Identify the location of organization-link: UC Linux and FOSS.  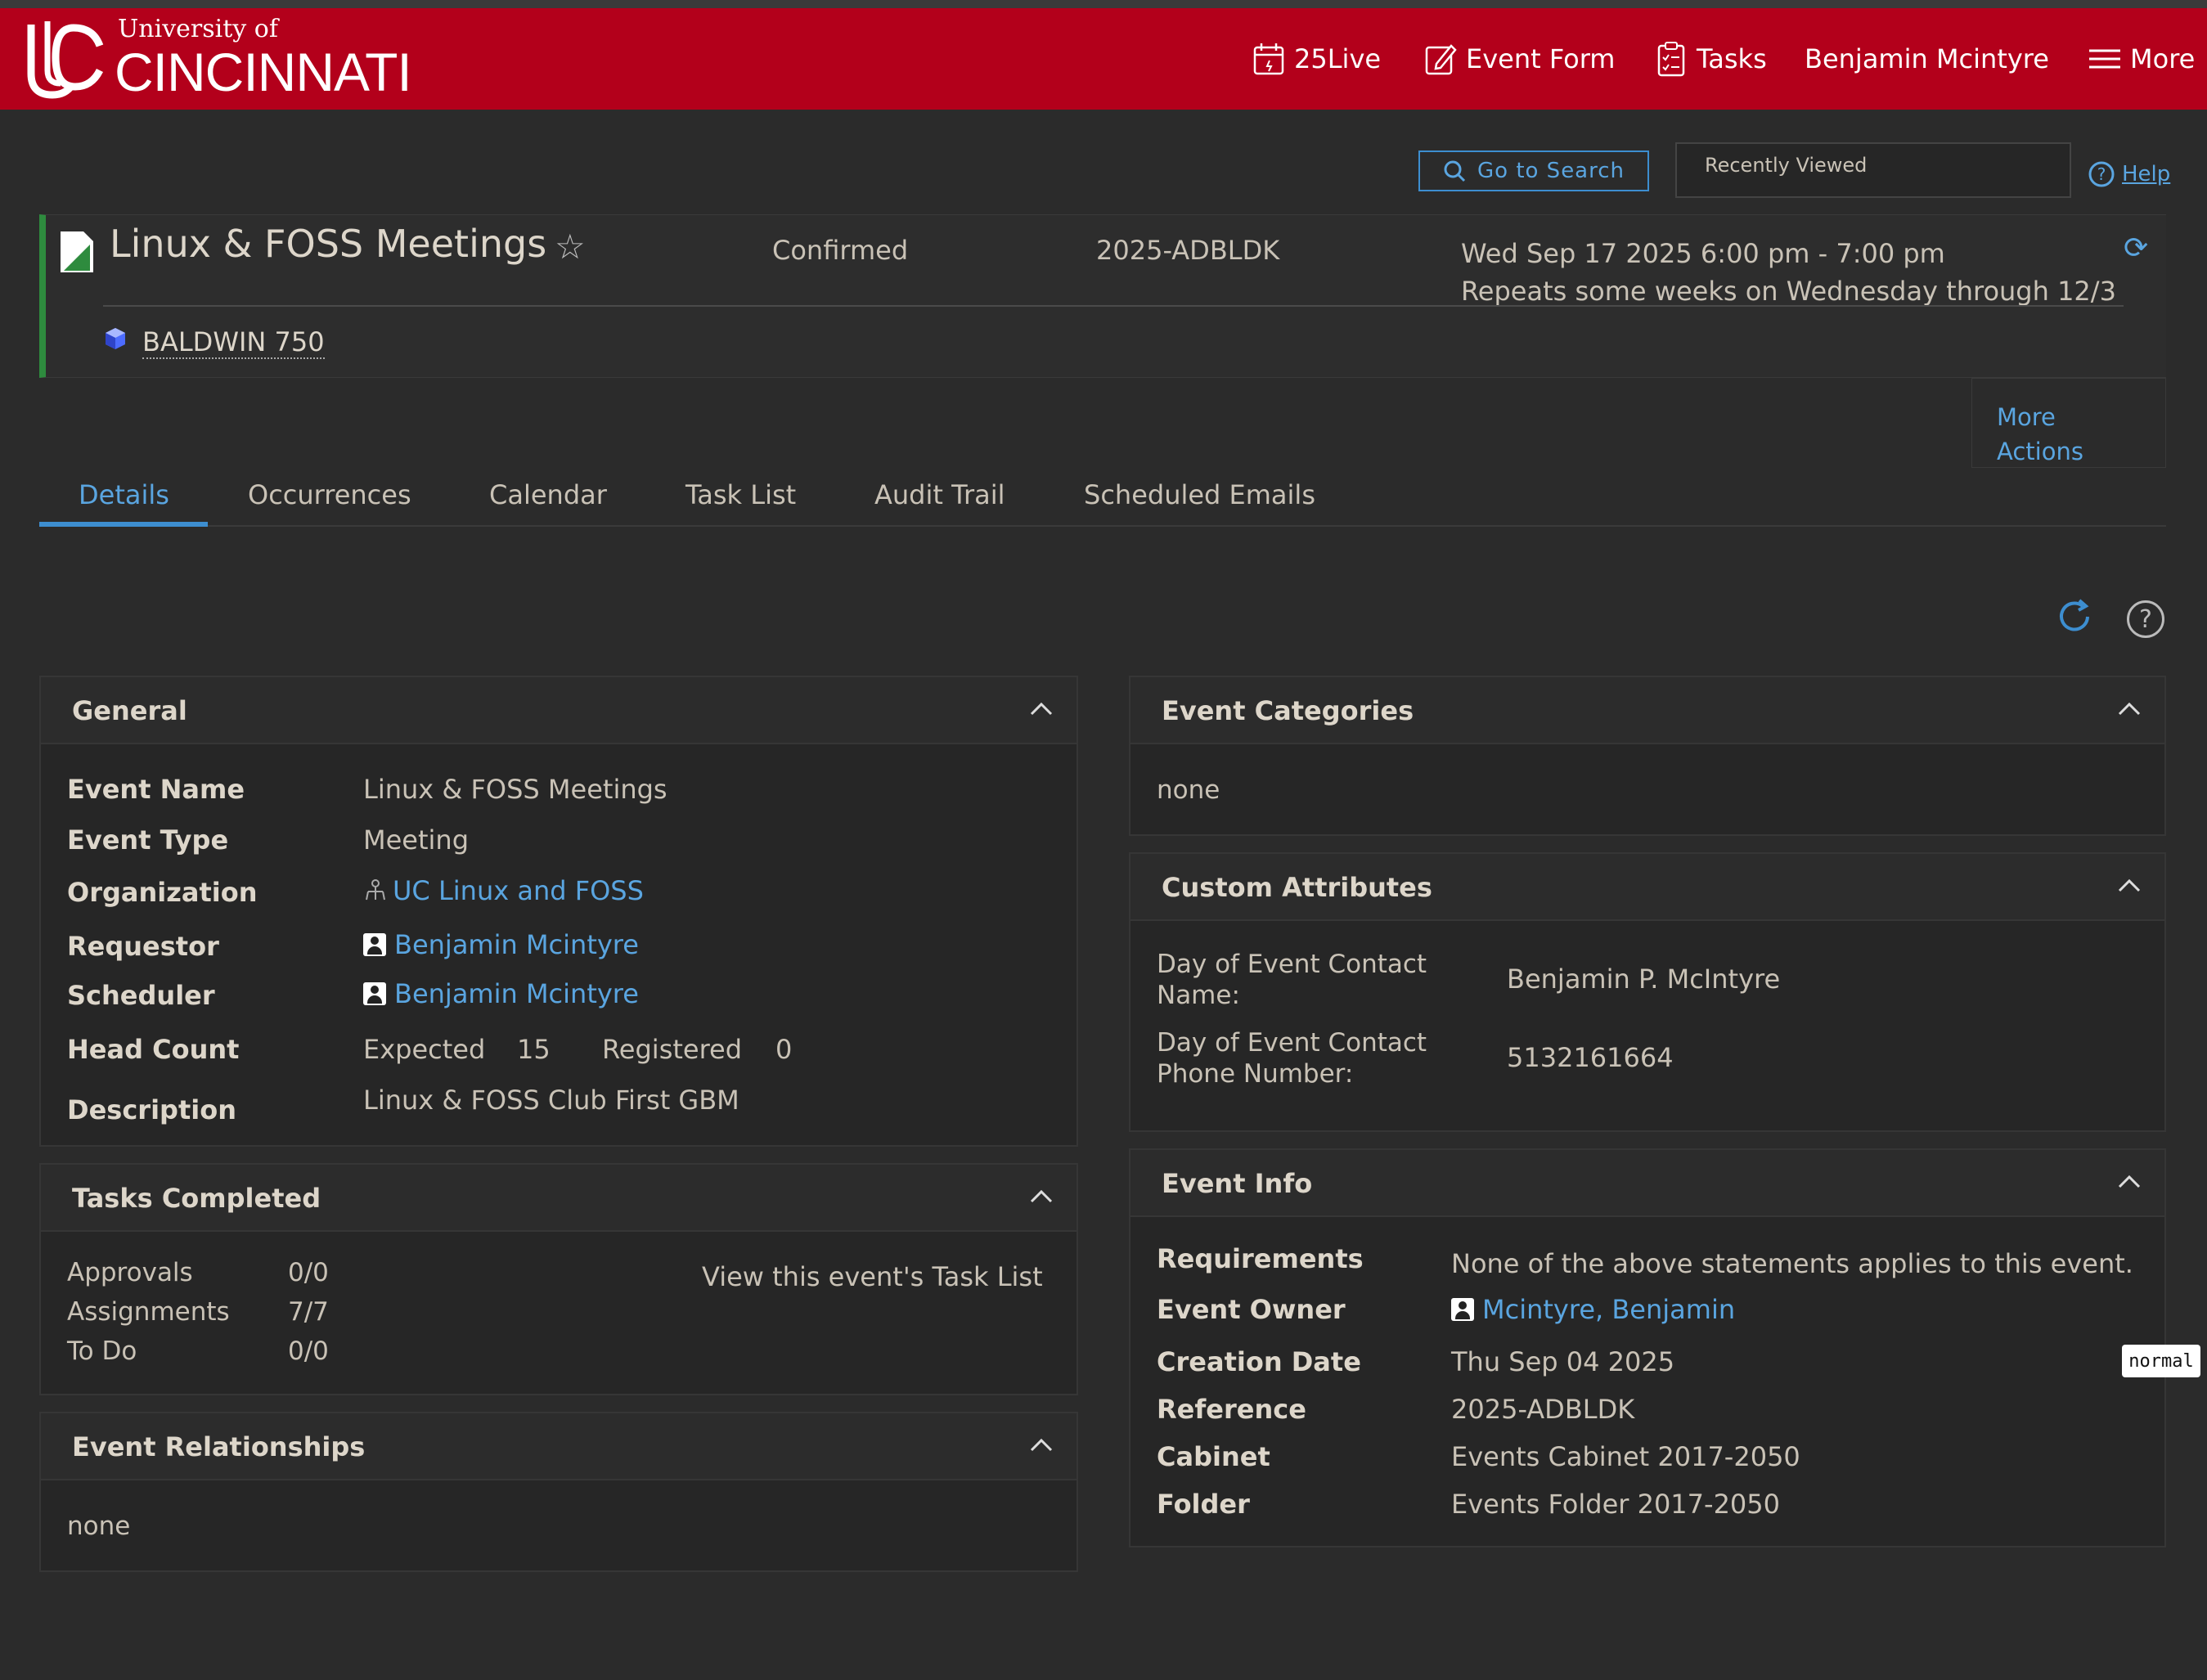
(503, 891).